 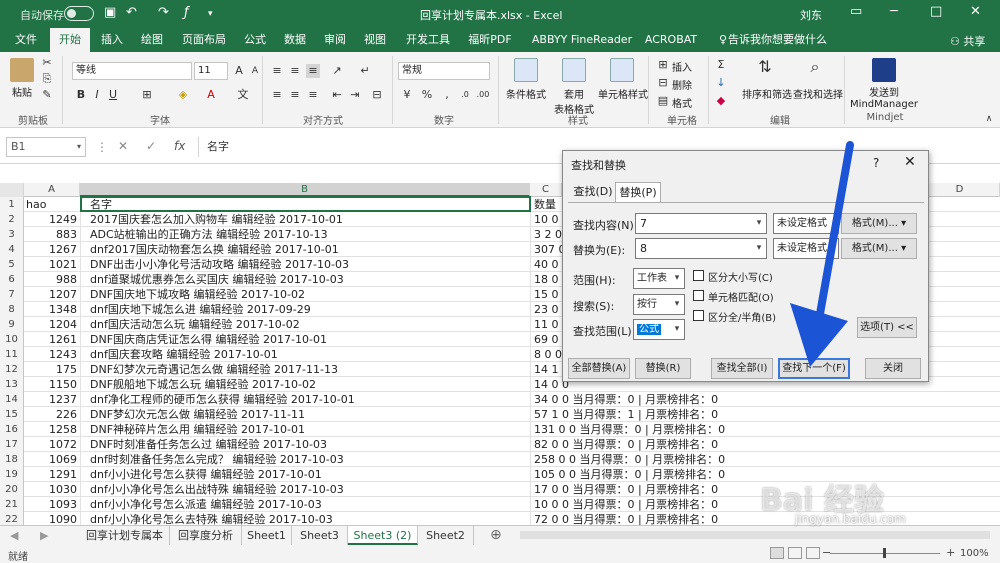 I want to click on align-left-icon: ≡, so click(x=277, y=95).